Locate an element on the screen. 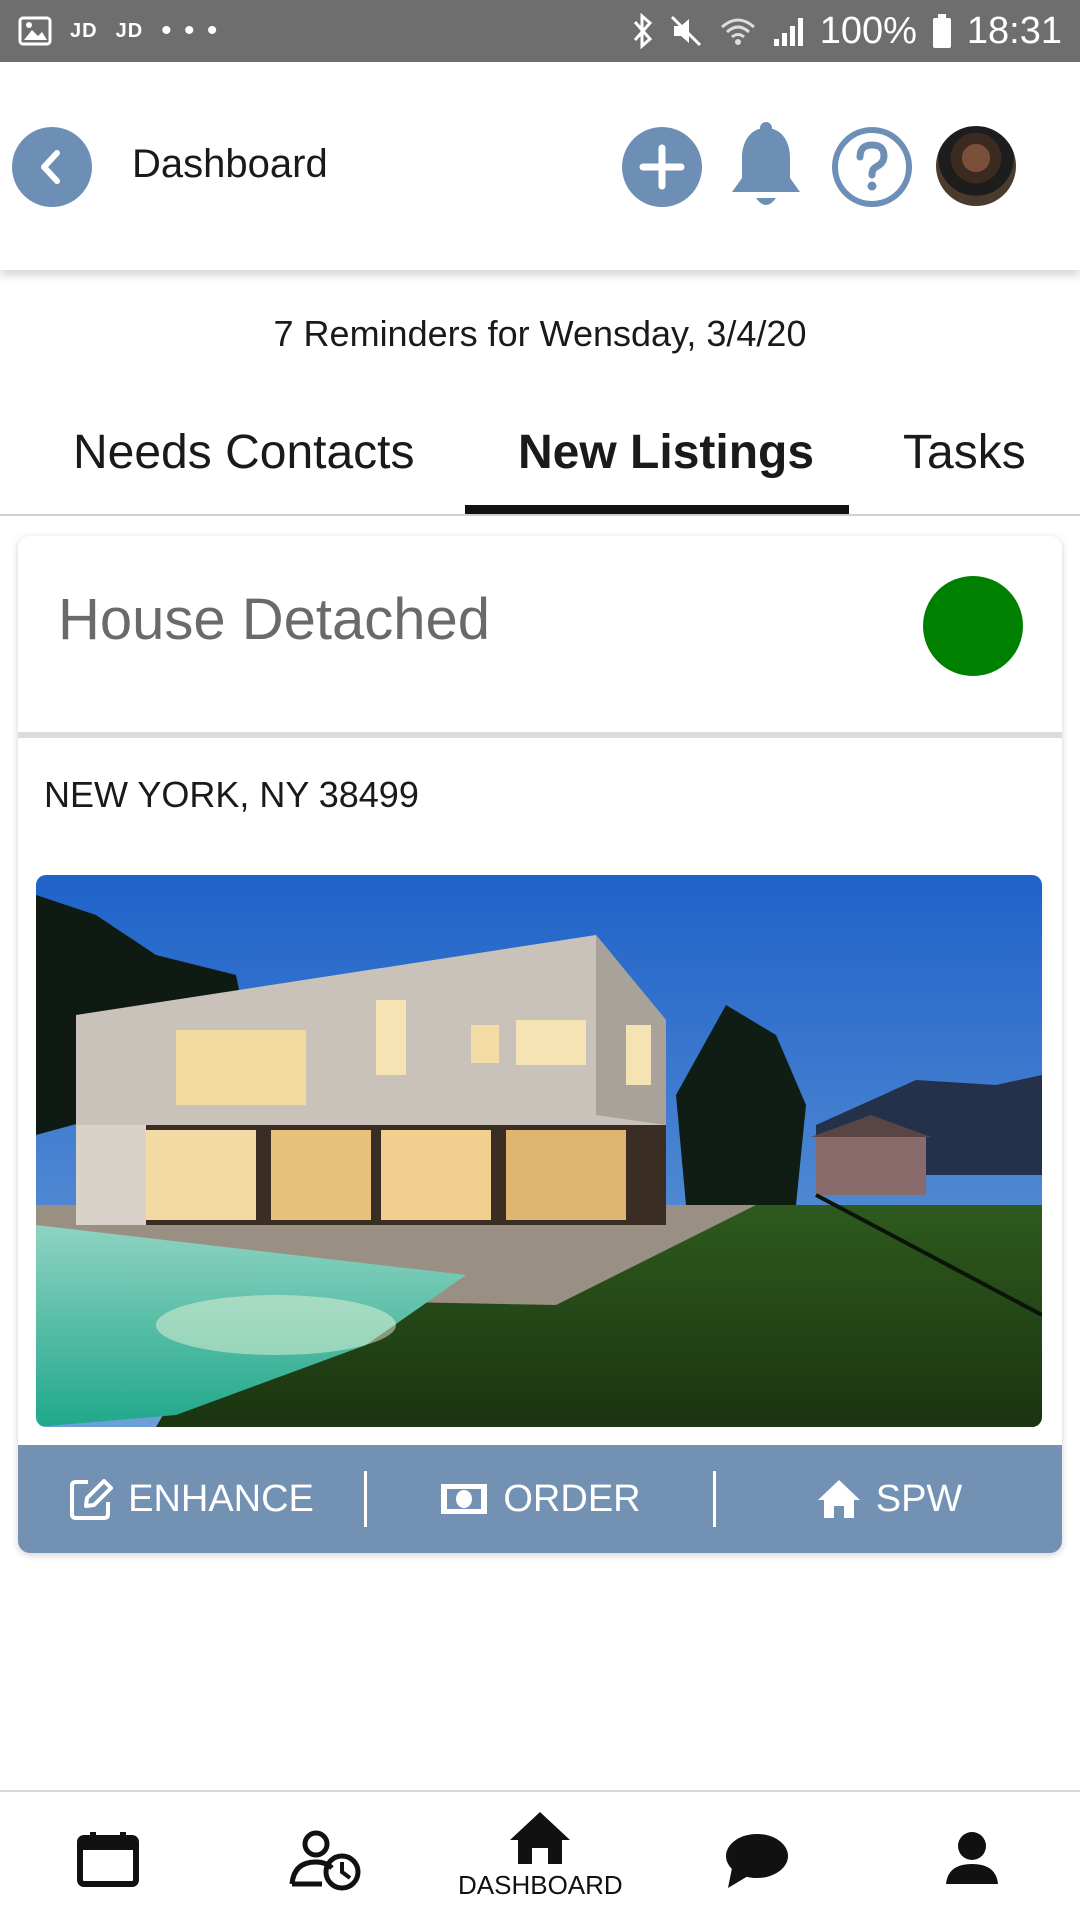 This screenshot has height=1920, width=1080. tab-needs-contacts: Needs Contacts is located at coordinates (244, 452).